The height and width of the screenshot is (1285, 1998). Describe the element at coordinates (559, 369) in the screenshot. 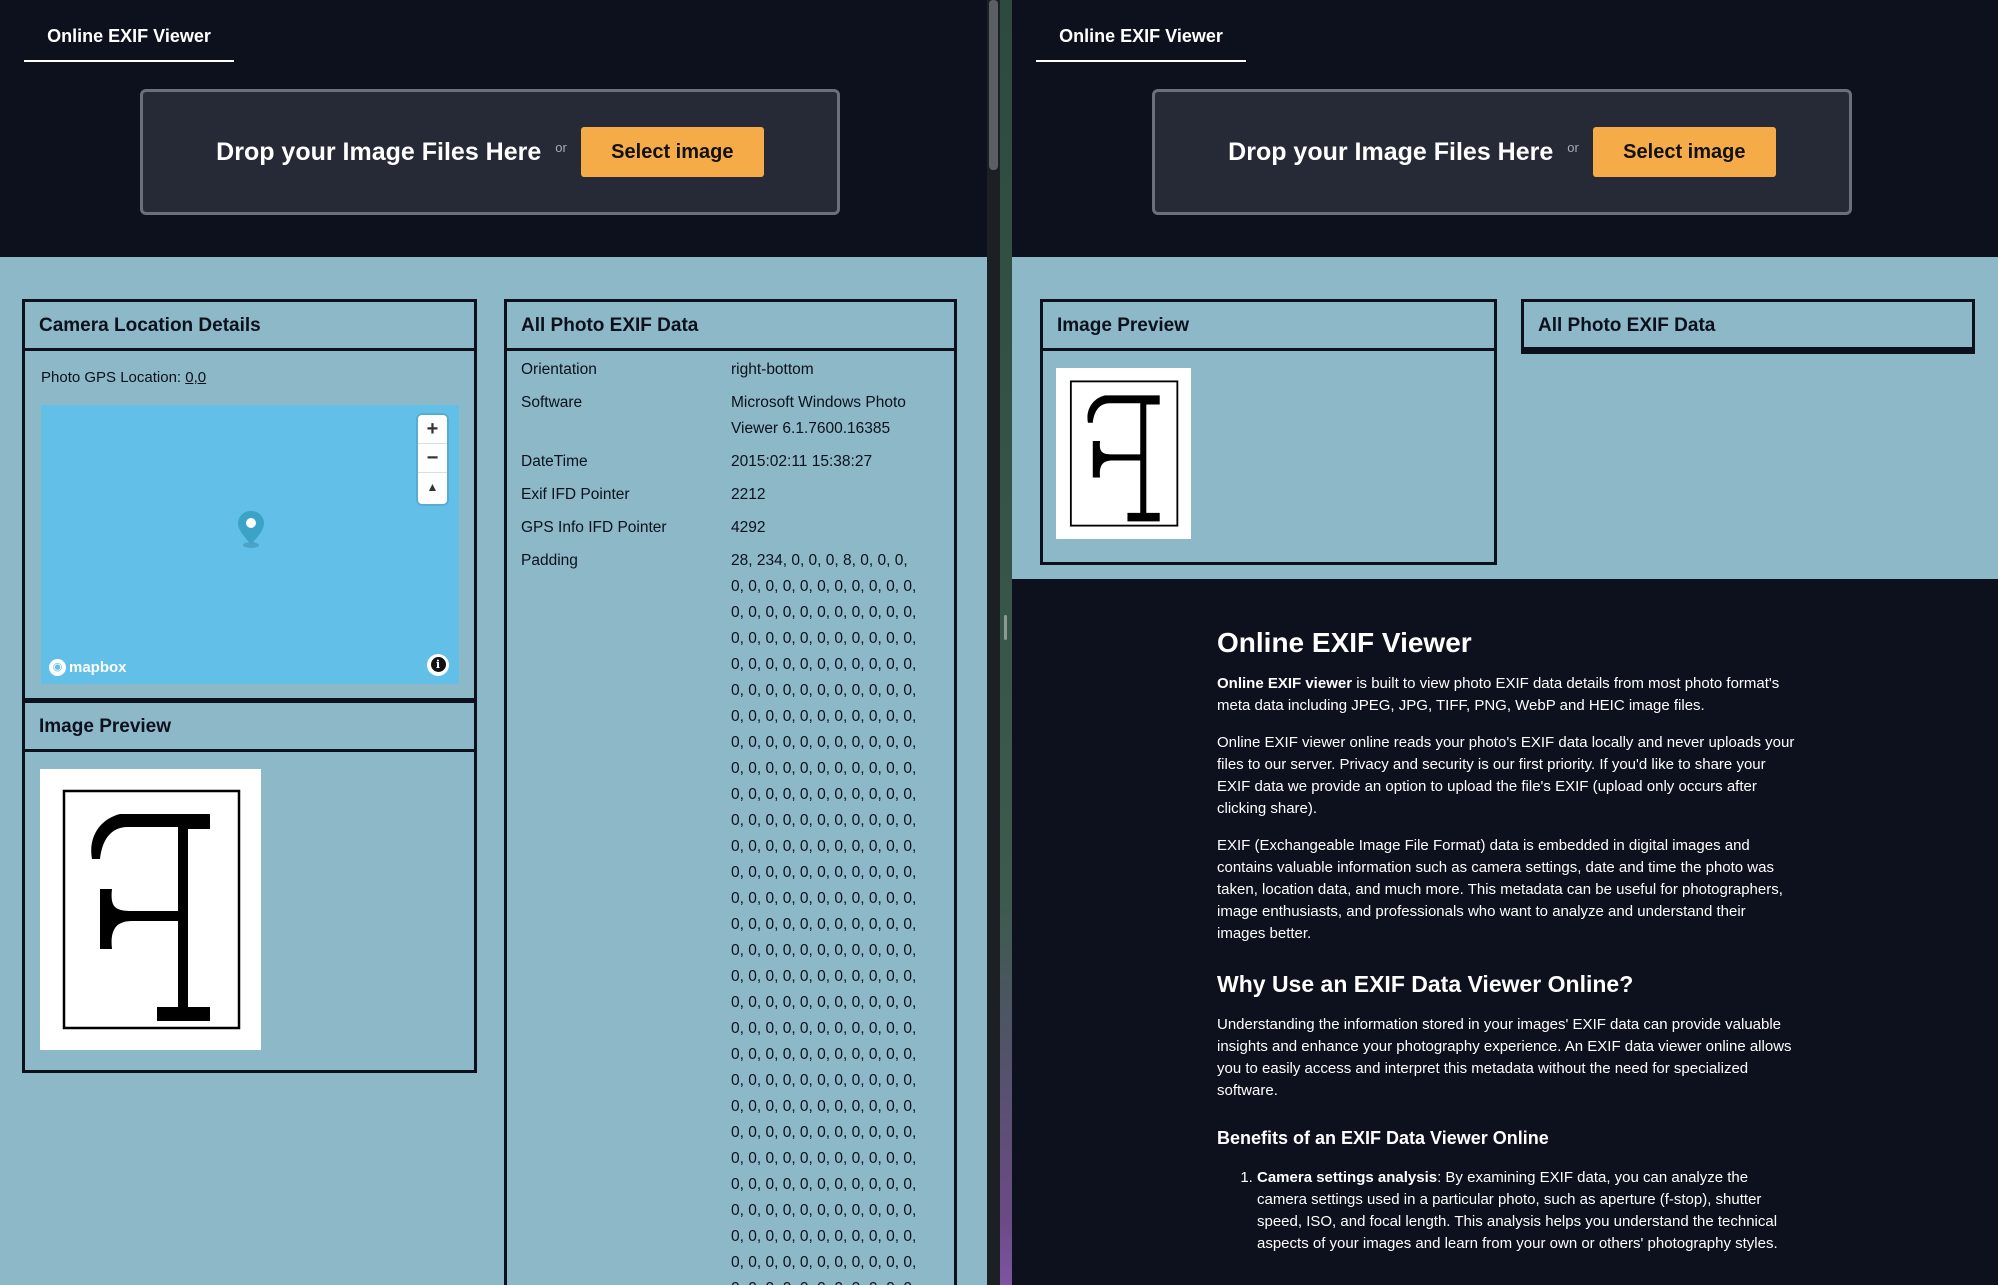

I see `exif-key: Orientation` at that location.